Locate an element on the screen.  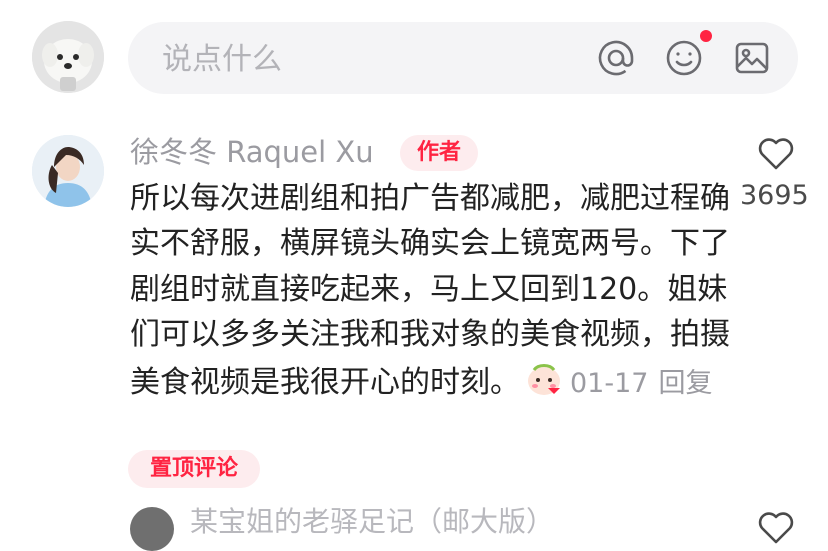
blush-face-emoji-icon is located at coordinates (544, 378).